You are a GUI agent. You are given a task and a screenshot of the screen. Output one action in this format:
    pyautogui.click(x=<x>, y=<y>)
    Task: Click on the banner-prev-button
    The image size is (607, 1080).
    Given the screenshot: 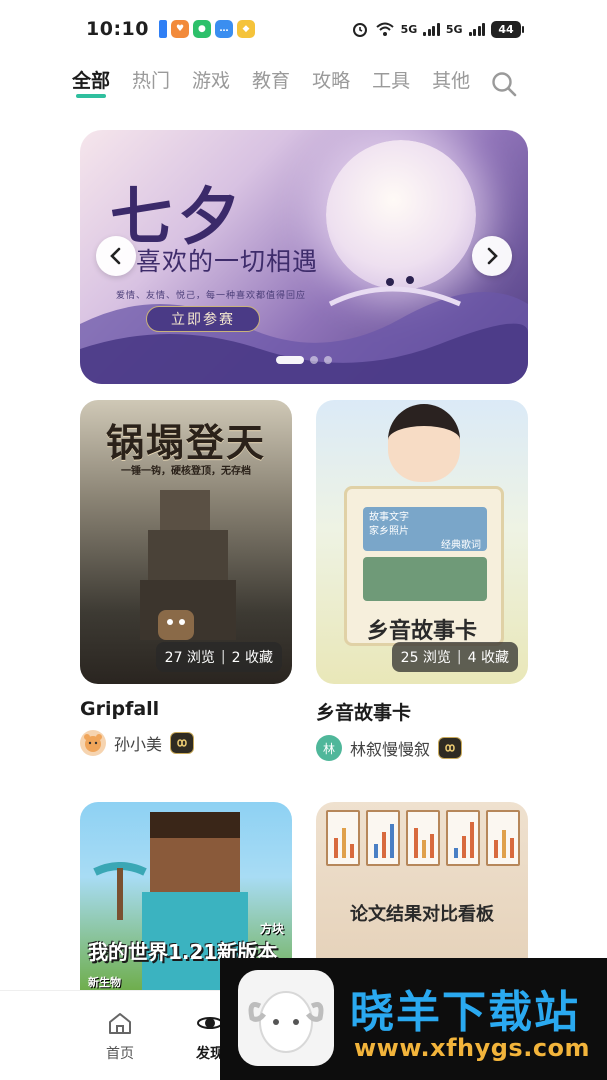 What is the action you would take?
    pyautogui.click(x=116, y=256)
    